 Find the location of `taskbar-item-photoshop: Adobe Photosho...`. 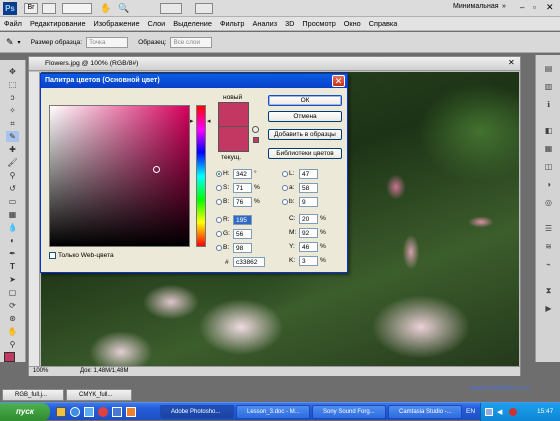

taskbar-item-photoshop: Adobe Photosho... is located at coordinates (197, 412).